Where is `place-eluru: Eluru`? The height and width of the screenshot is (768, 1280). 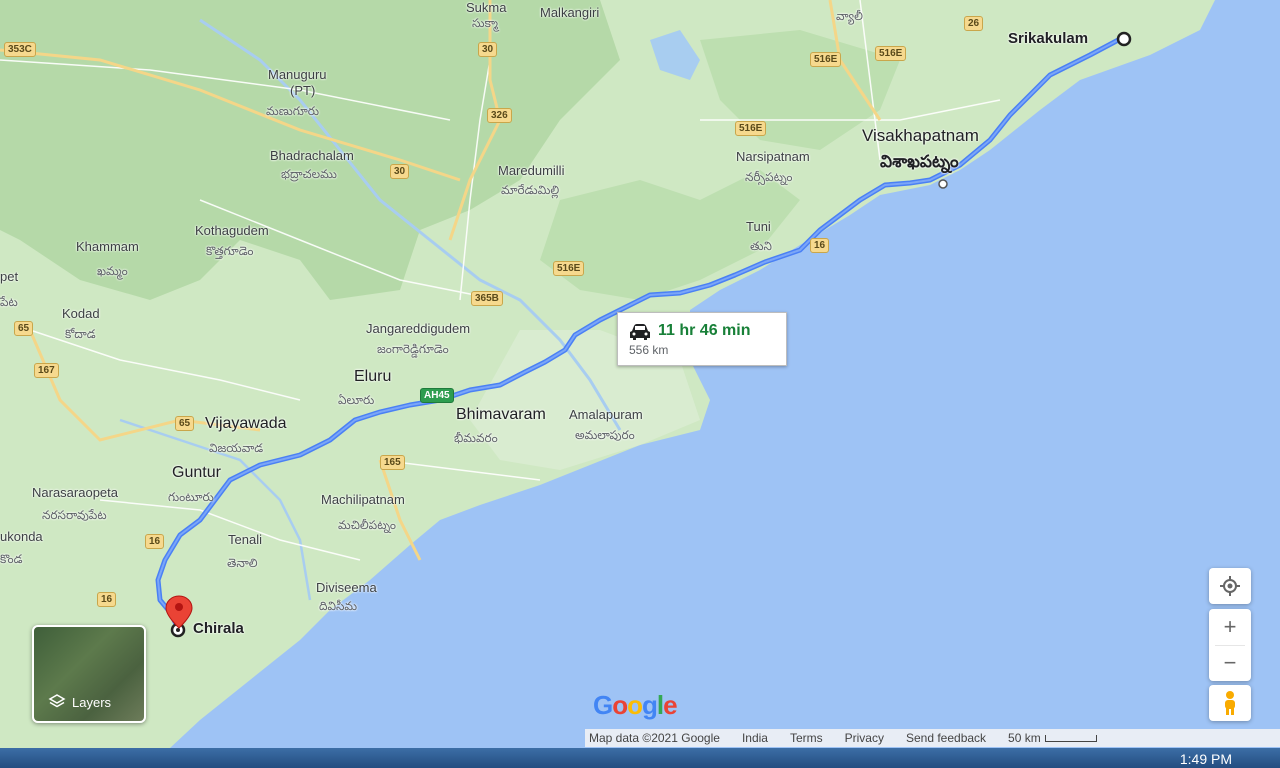
place-eluru: Eluru is located at coordinates (373, 376).